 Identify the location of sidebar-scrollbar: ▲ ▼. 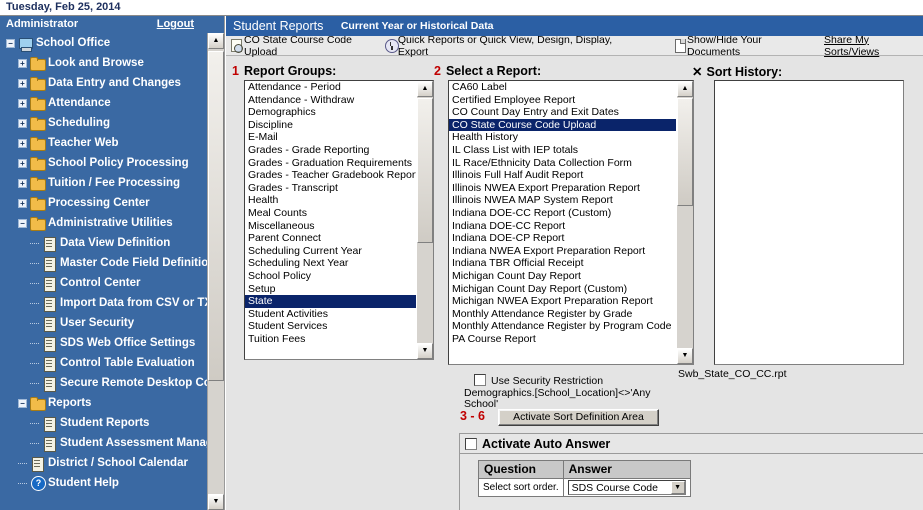
(215, 271).